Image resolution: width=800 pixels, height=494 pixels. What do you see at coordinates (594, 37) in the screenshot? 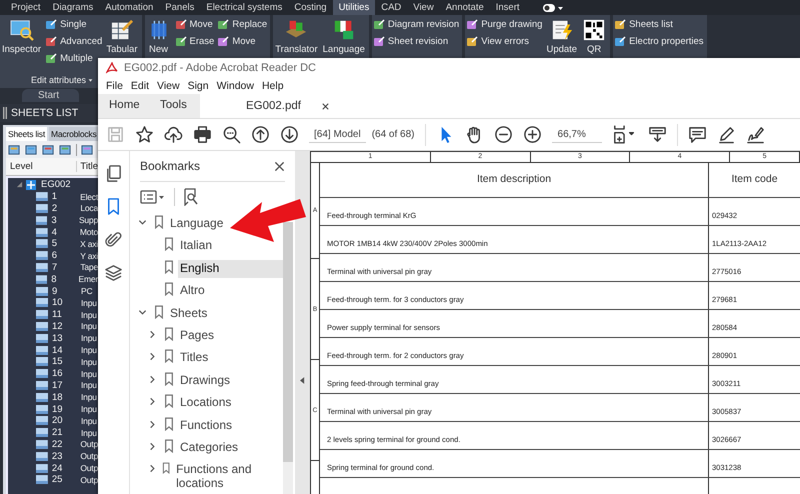
I see `ribbon-button: QR` at bounding box center [594, 37].